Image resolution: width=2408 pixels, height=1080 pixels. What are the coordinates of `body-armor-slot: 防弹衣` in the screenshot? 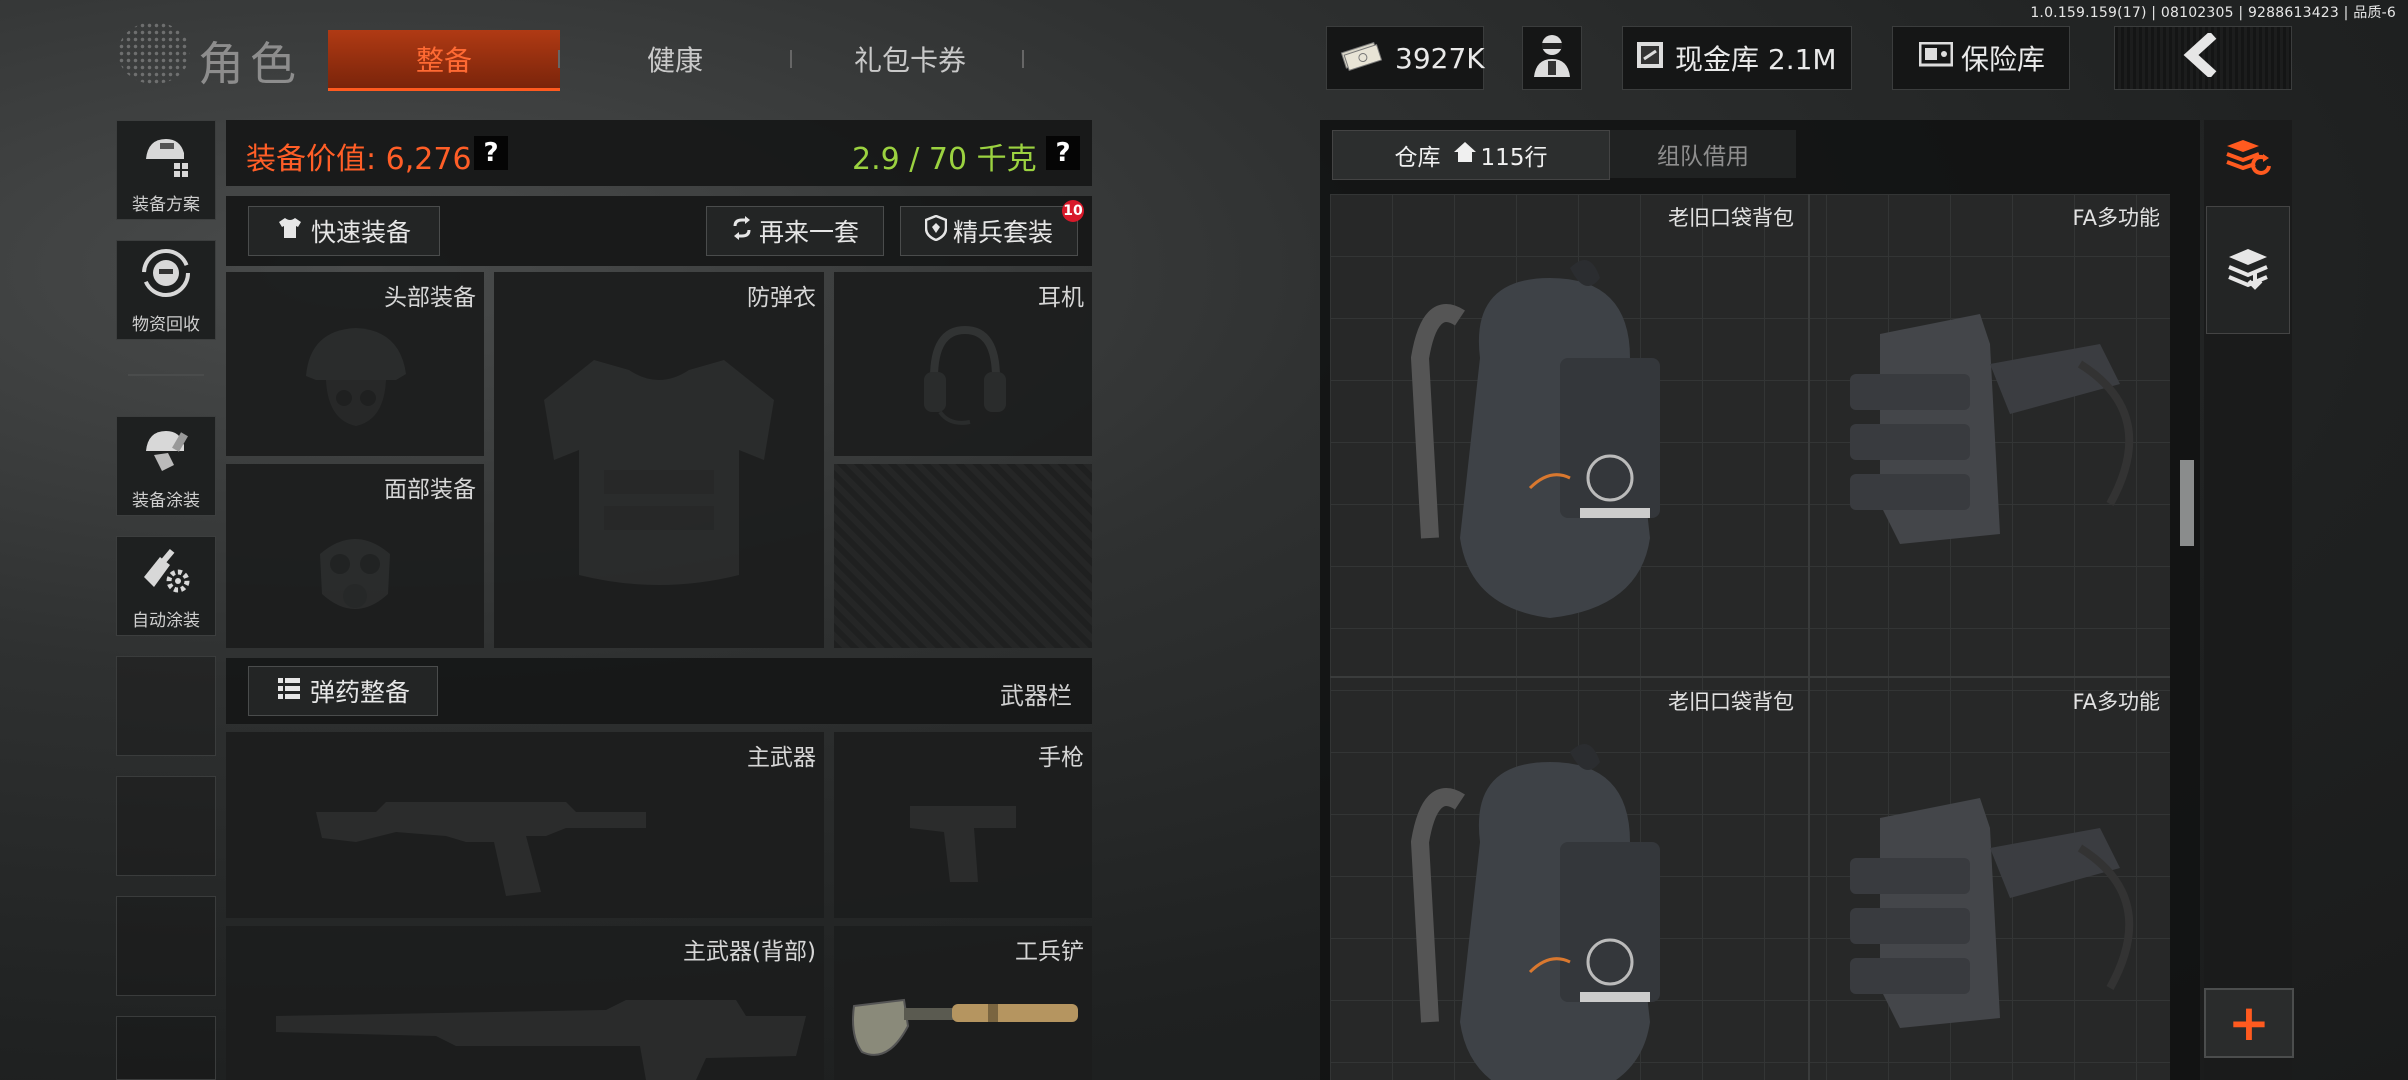 It's located at (659, 460).